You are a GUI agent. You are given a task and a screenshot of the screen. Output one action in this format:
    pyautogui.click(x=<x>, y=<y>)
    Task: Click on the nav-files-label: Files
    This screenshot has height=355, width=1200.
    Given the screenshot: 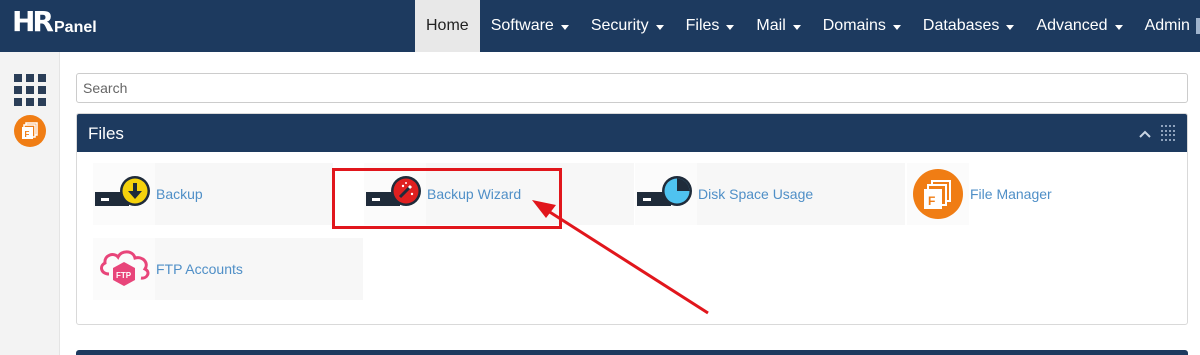 What is the action you would take?
    pyautogui.click(x=702, y=25)
    